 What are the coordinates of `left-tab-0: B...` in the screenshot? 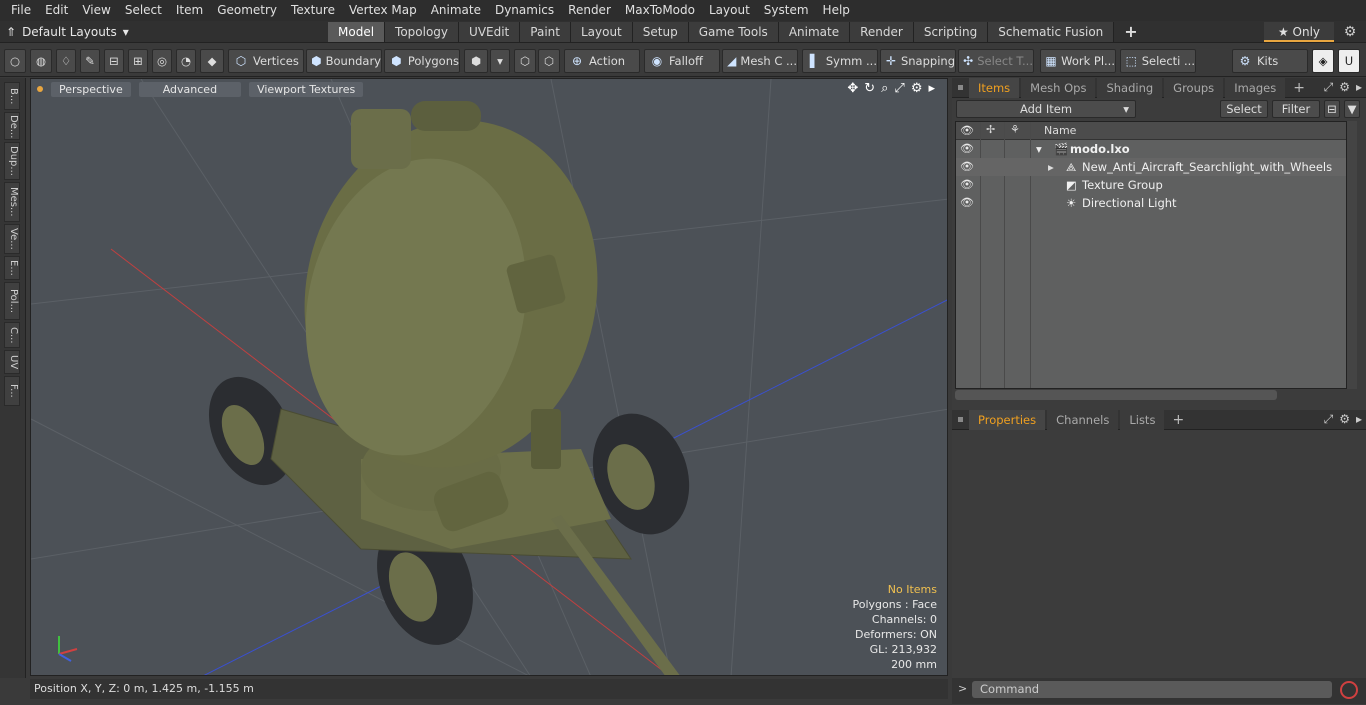 It's located at (12, 96).